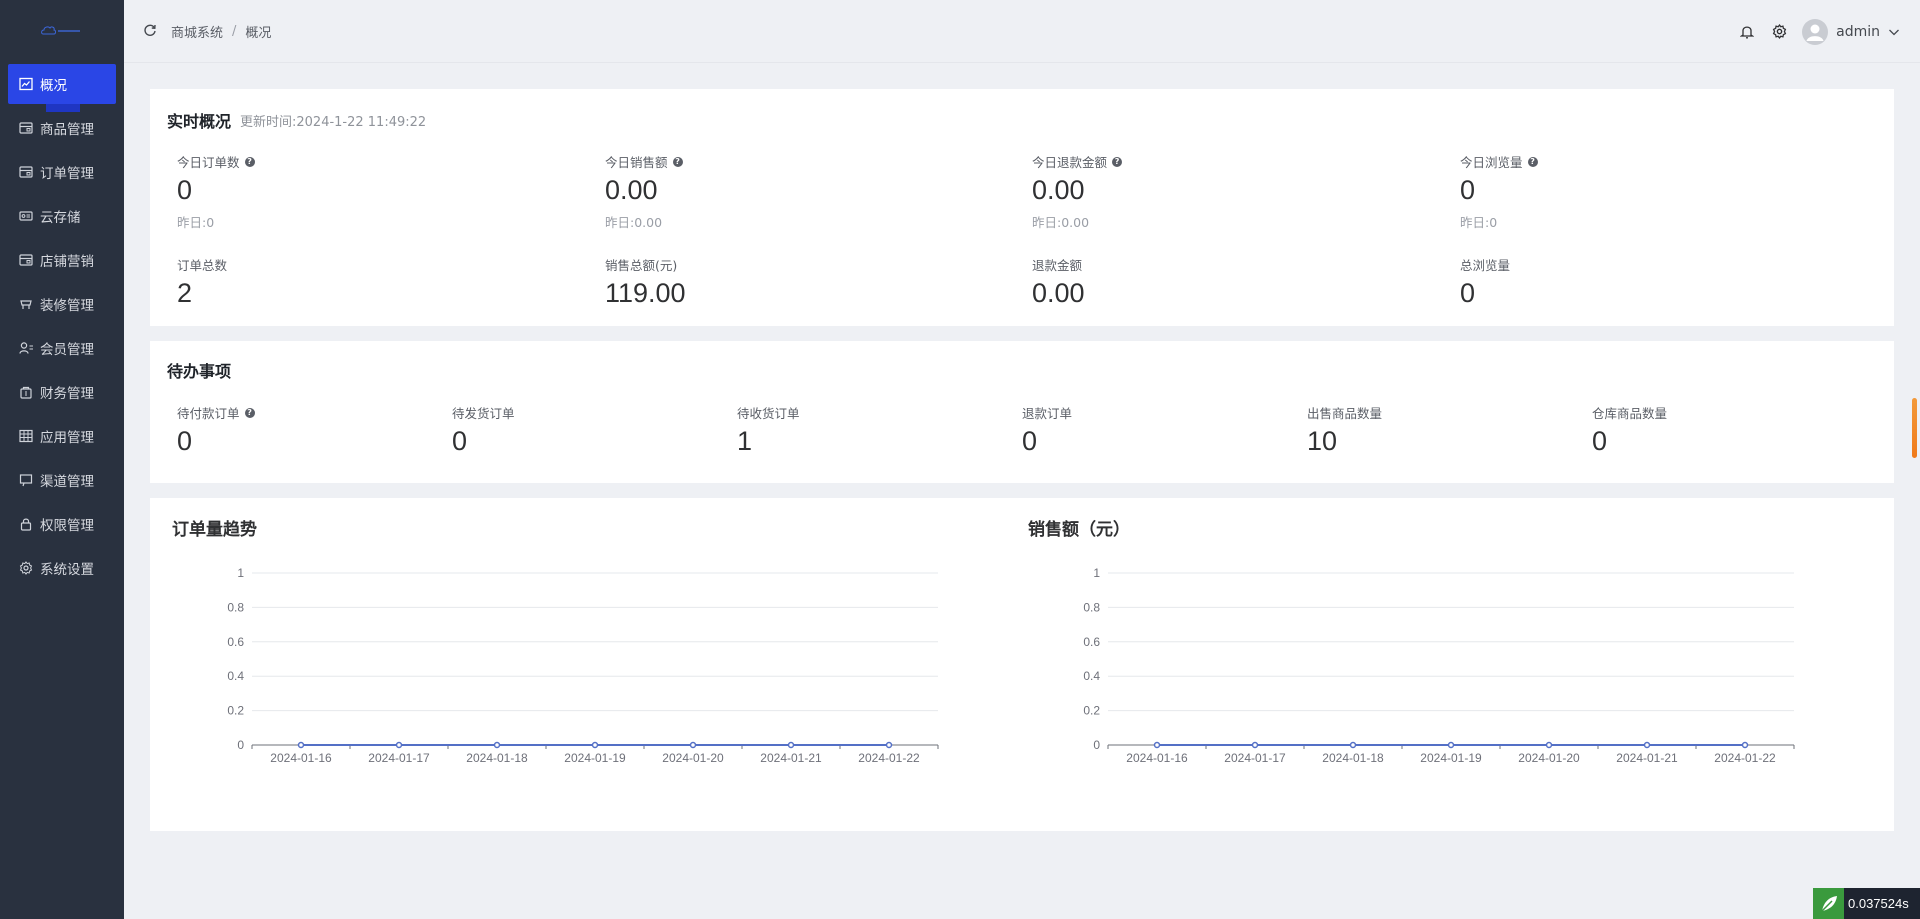 This screenshot has height=919, width=1920. Describe the element at coordinates (1858, 32) in the screenshot. I see `username: admin` at that location.